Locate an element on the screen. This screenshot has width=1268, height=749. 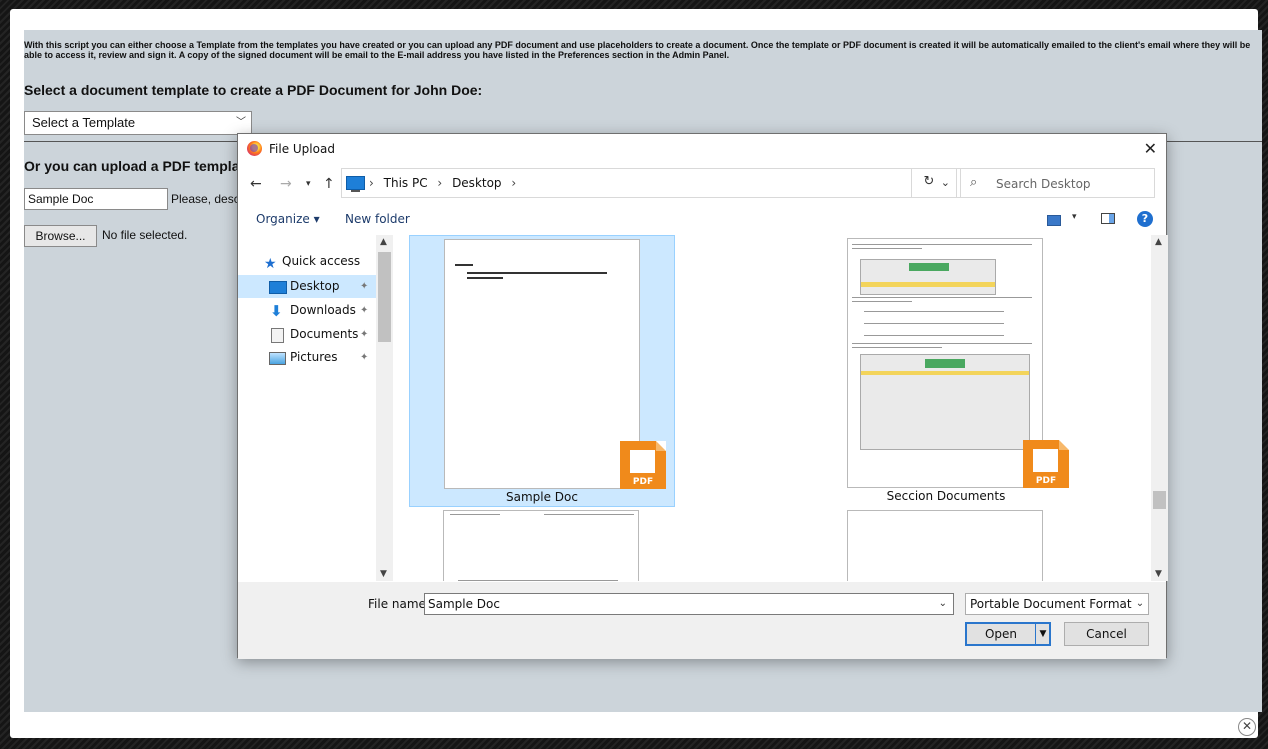
preview-pane-icon is located at coordinates (1108, 218).